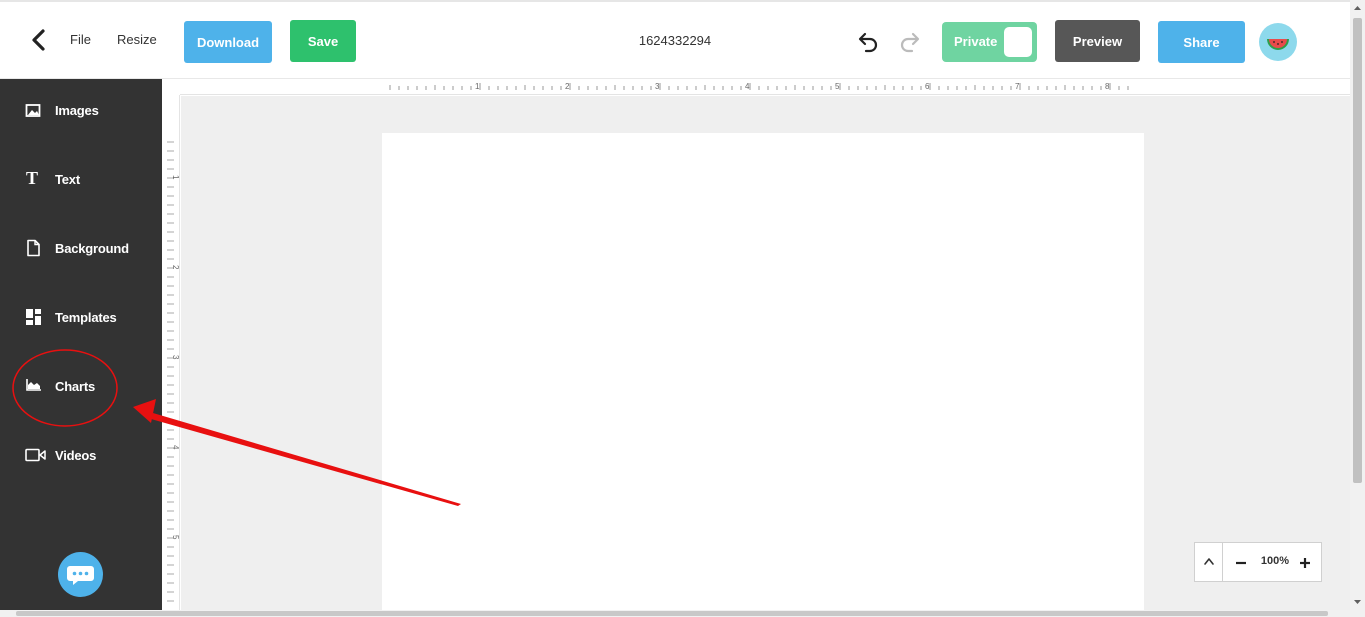 The image size is (1365, 617). Describe the element at coordinates (77, 110) in the screenshot. I see `sidebar-item-label: Images` at that location.